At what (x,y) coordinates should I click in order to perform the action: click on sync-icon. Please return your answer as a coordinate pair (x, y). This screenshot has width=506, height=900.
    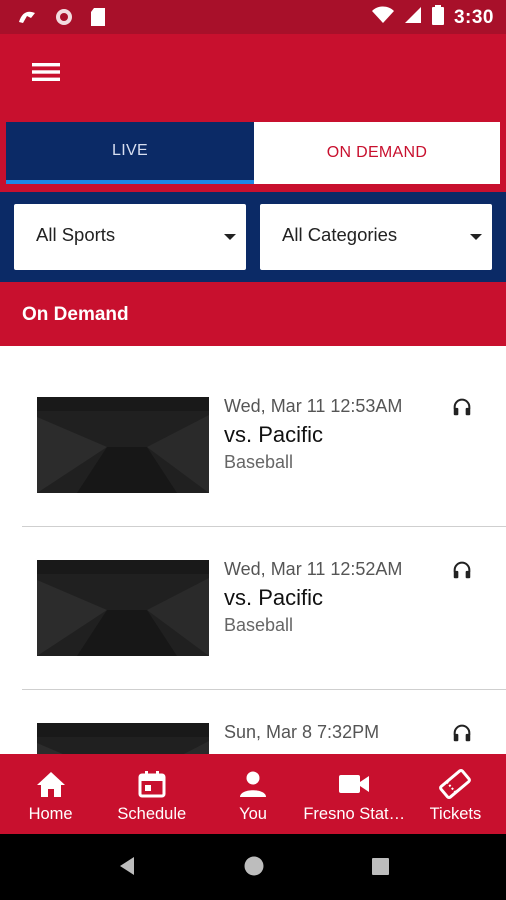
    Looking at the image, I should click on (64, 19).